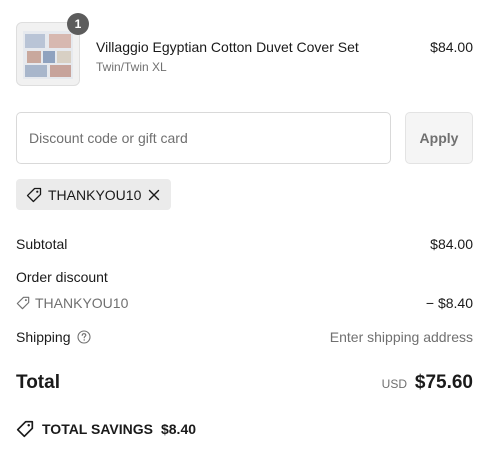 The width and height of the screenshot is (500, 461). I want to click on quantity-badge: 1, so click(78, 24).